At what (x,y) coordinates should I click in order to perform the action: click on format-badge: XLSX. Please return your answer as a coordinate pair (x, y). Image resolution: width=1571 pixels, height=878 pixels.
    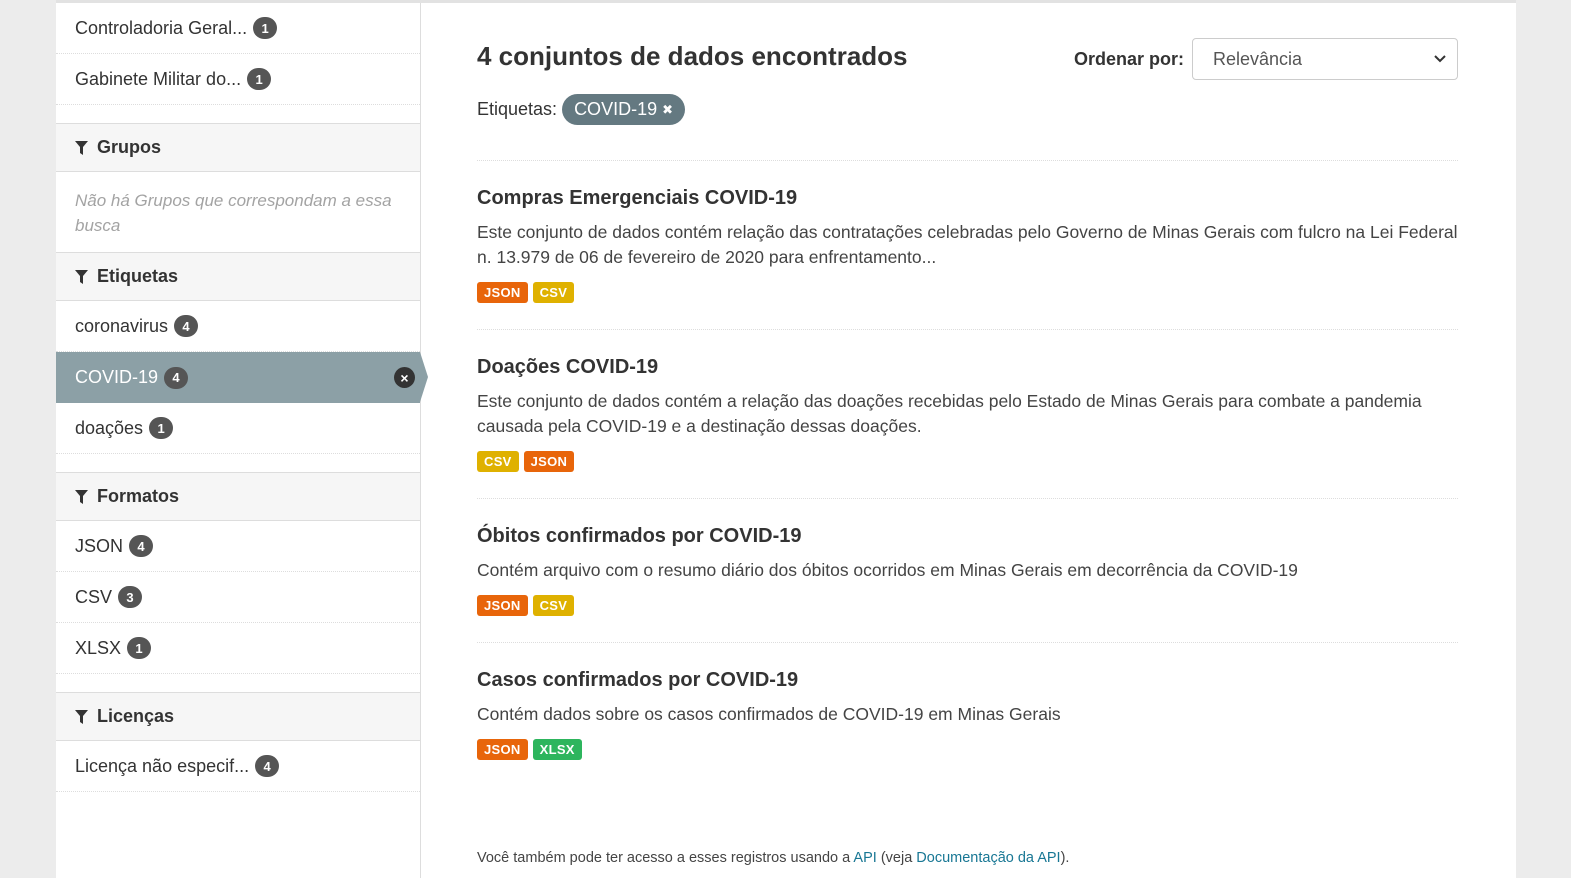
    Looking at the image, I should click on (557, 749).